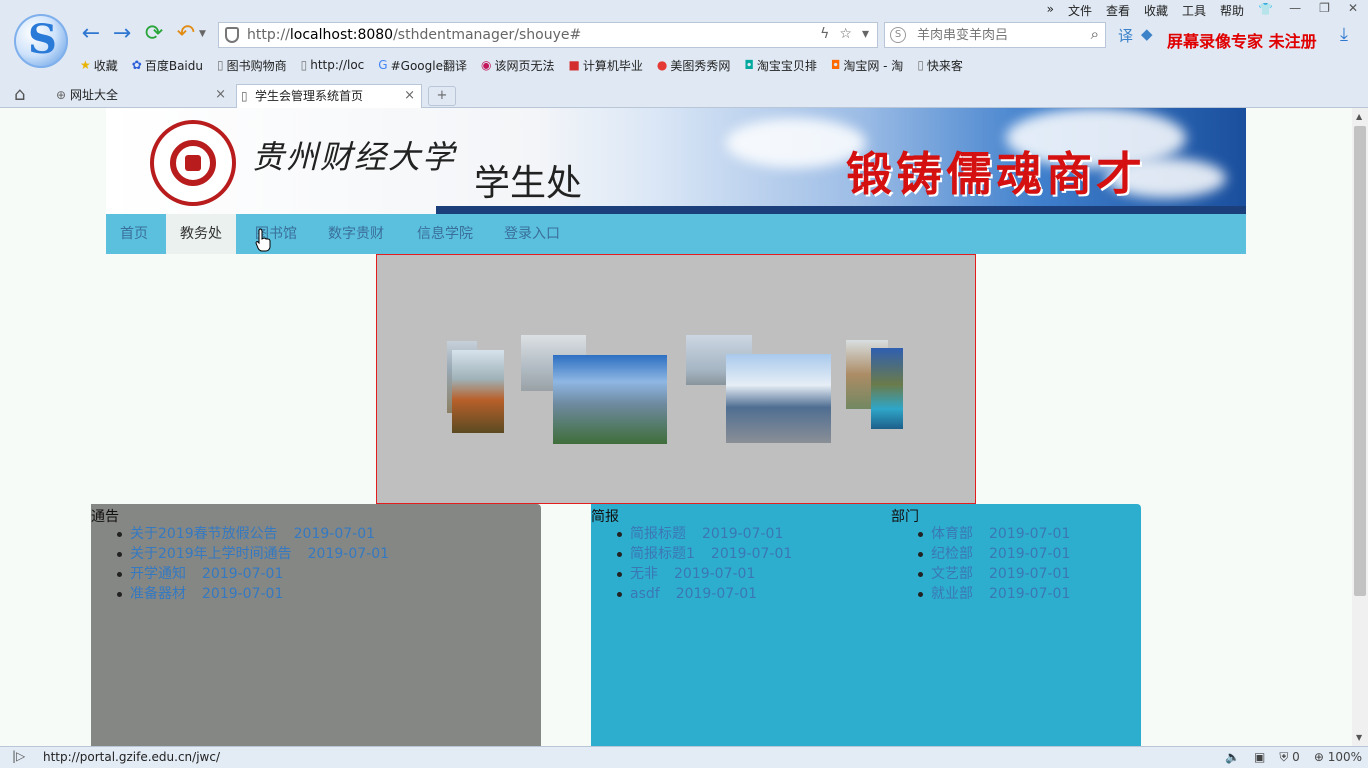  Describe the element at coordinates (662, 65) in the screenshot. I see `meitu-icon: ●` at that location.